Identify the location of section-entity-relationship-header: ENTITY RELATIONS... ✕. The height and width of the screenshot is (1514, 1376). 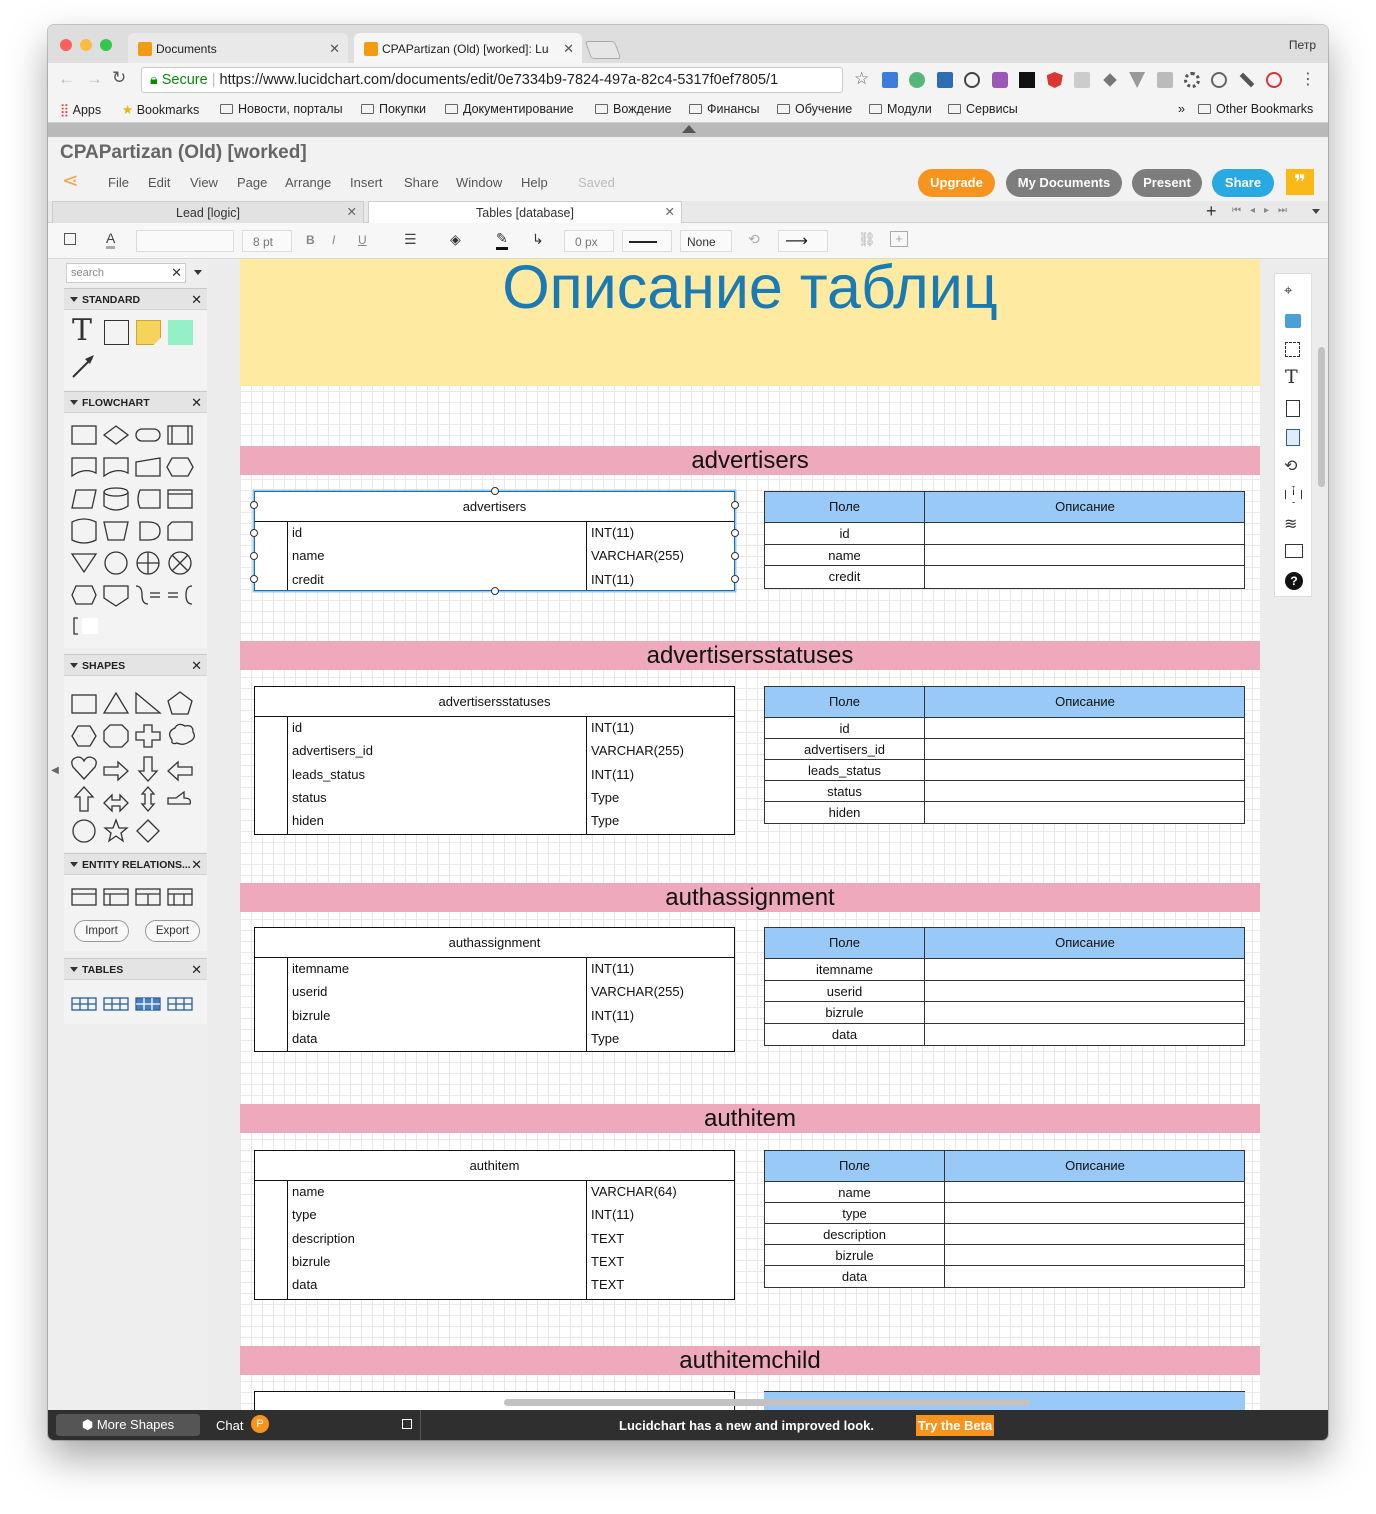
(135, 864).